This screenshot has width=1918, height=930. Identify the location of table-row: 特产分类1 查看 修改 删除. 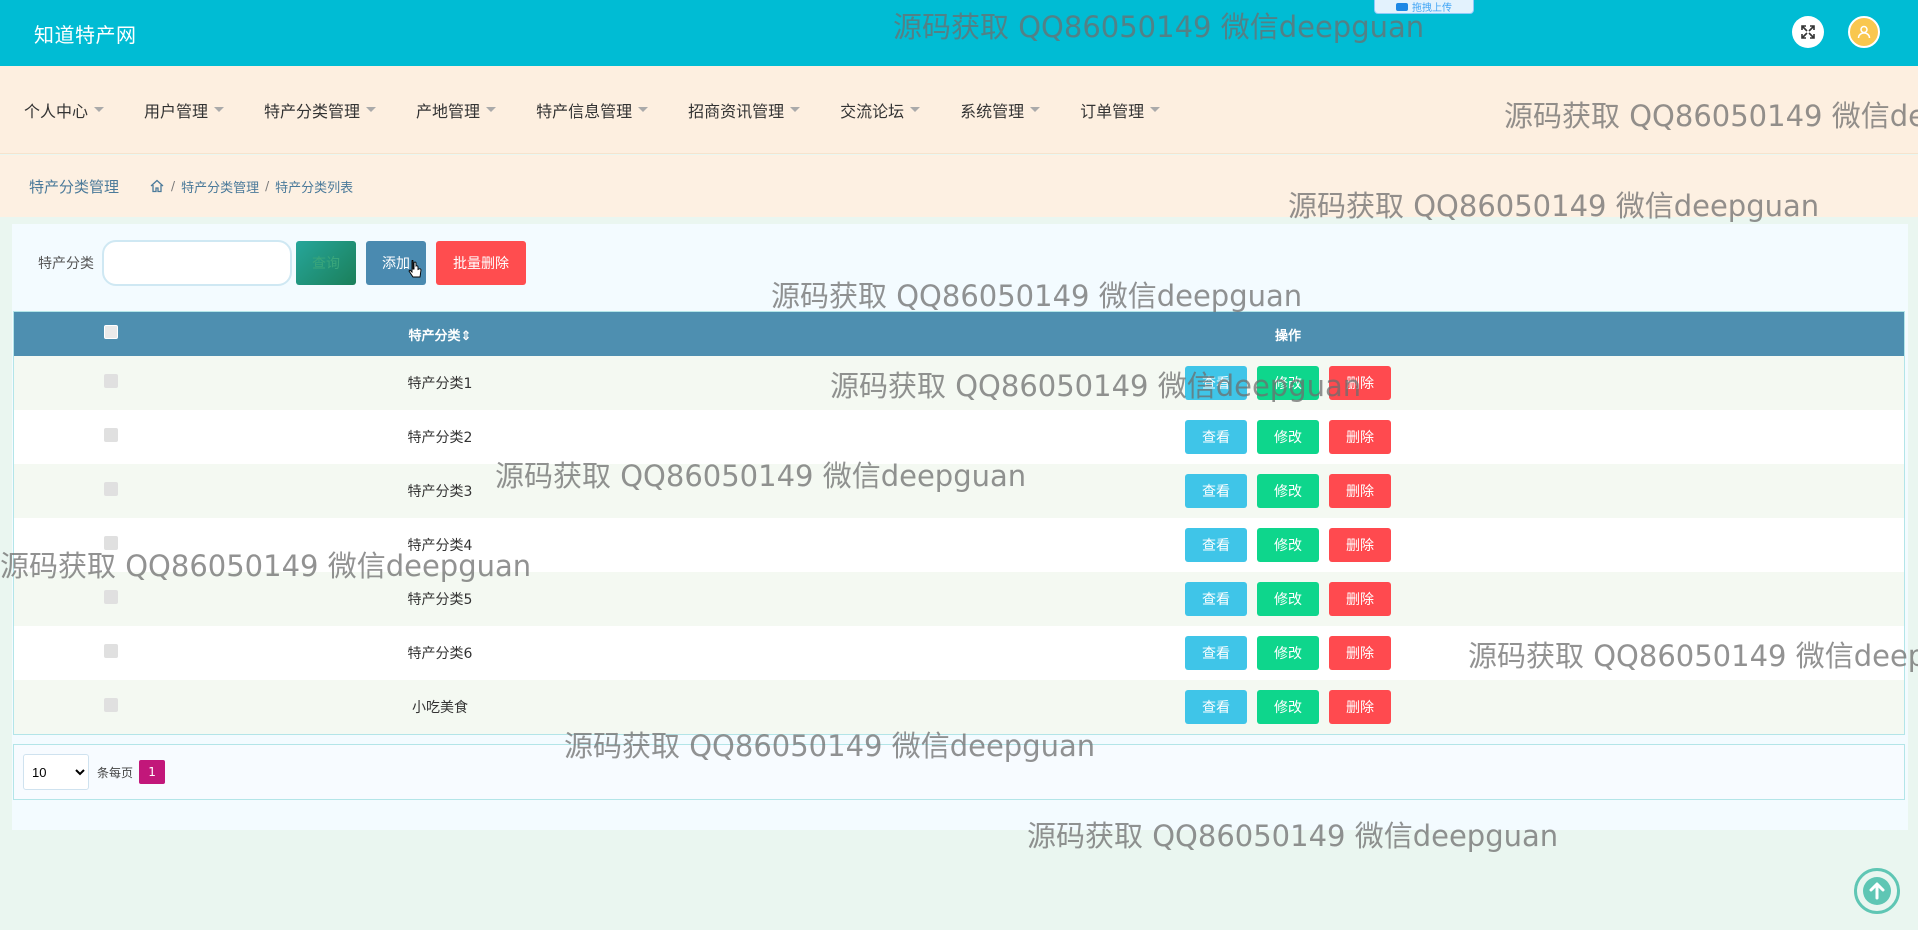
(959, 383).